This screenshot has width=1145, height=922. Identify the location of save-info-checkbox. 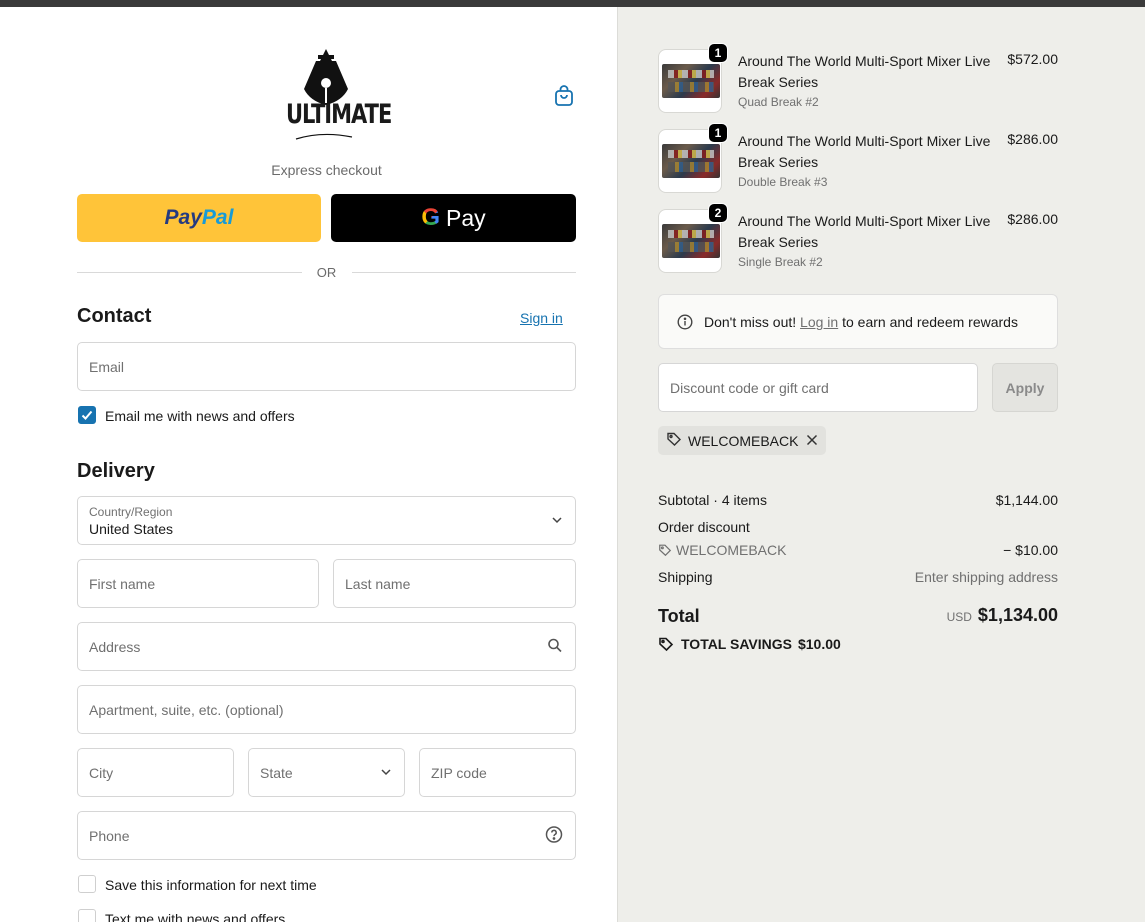
(87, 884).